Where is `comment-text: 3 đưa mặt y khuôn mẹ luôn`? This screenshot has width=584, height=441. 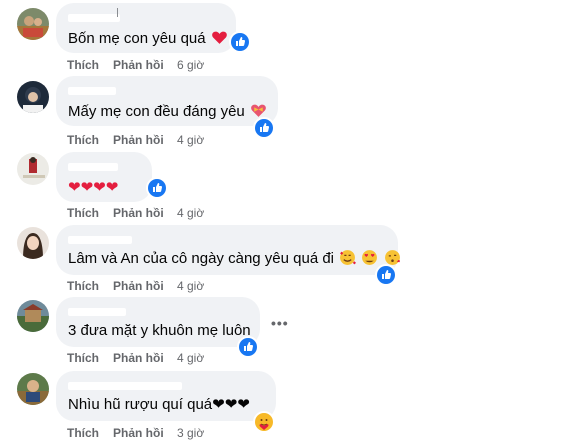
comment-text: 3 đưa mặt y khuôn mẹ luôn is located at coordinates (159, 330).